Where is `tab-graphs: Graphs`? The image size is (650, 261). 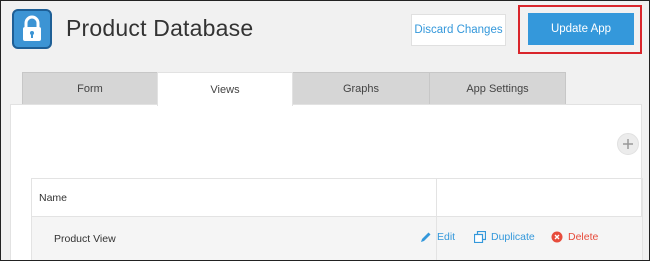 tab-graphs: Graphs is located at coordinates (361, 88).